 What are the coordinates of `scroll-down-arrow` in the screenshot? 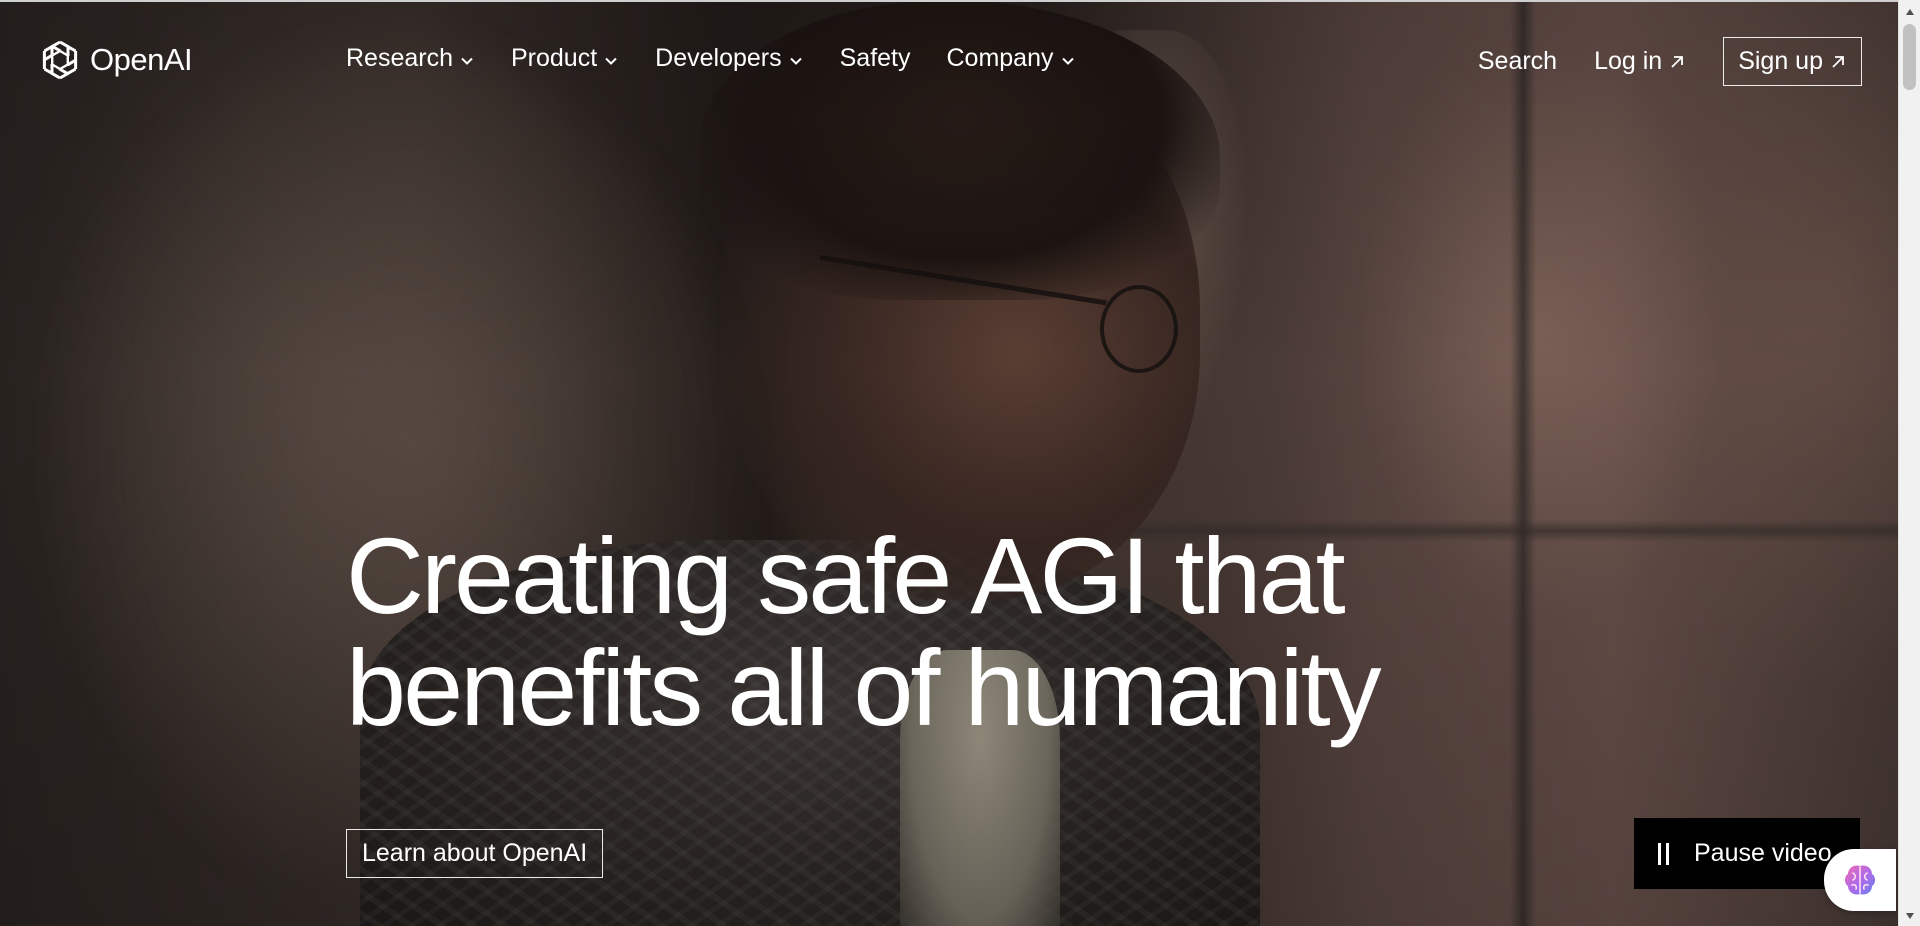 It's located at (1909, 916).